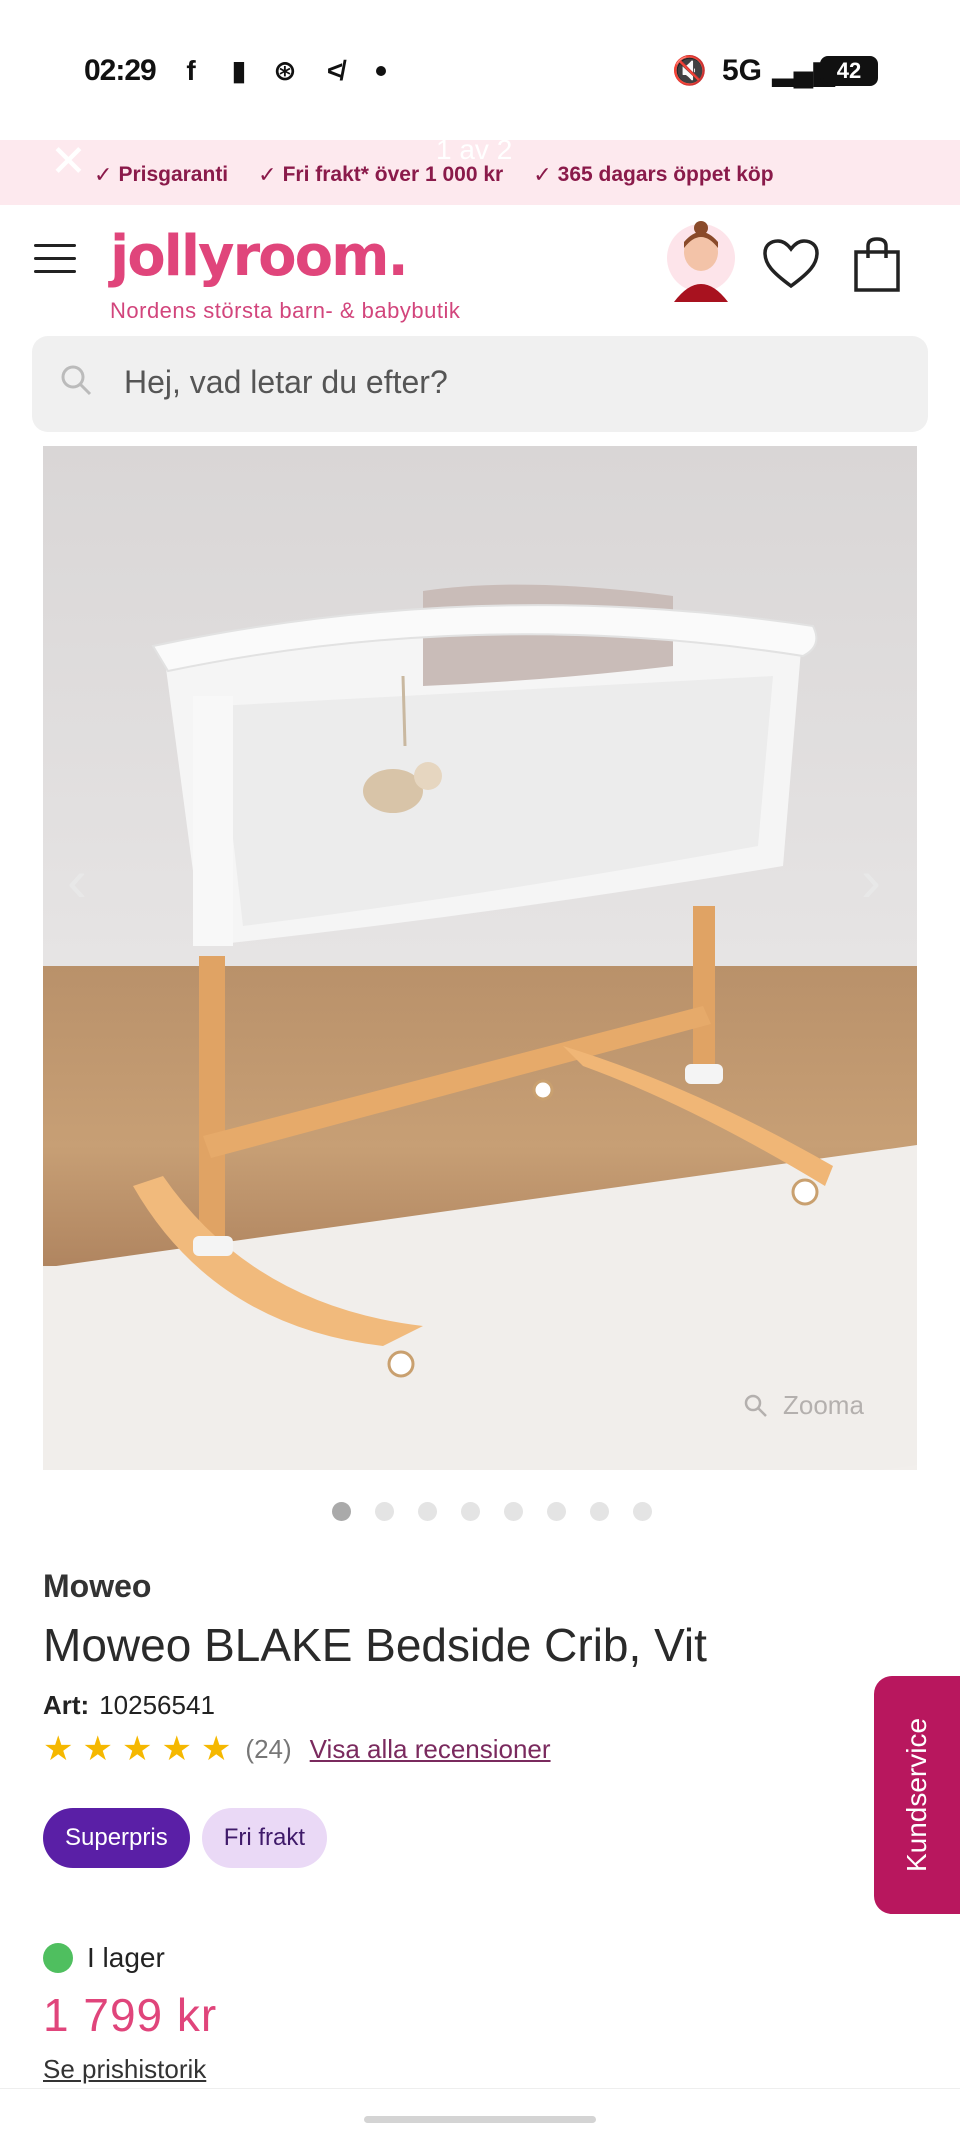 The width and height of the screenshot is (960, 2137). Describe the element at coordinates (268, 1748) in the screenshot. I see `review-count: (24)` at that location.